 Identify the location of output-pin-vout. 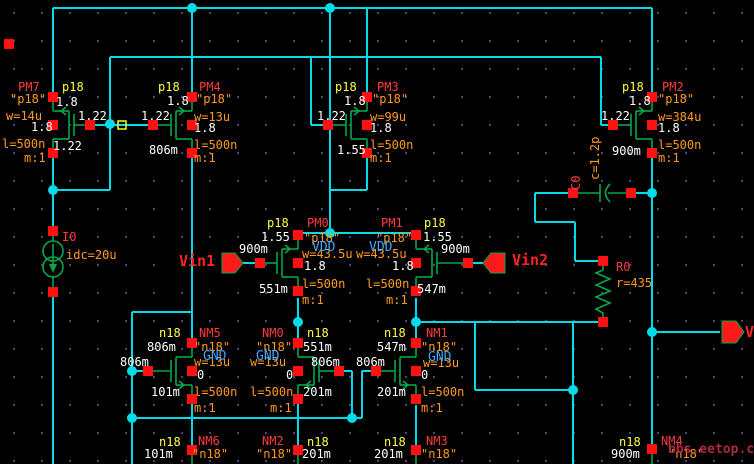
(733, 332).